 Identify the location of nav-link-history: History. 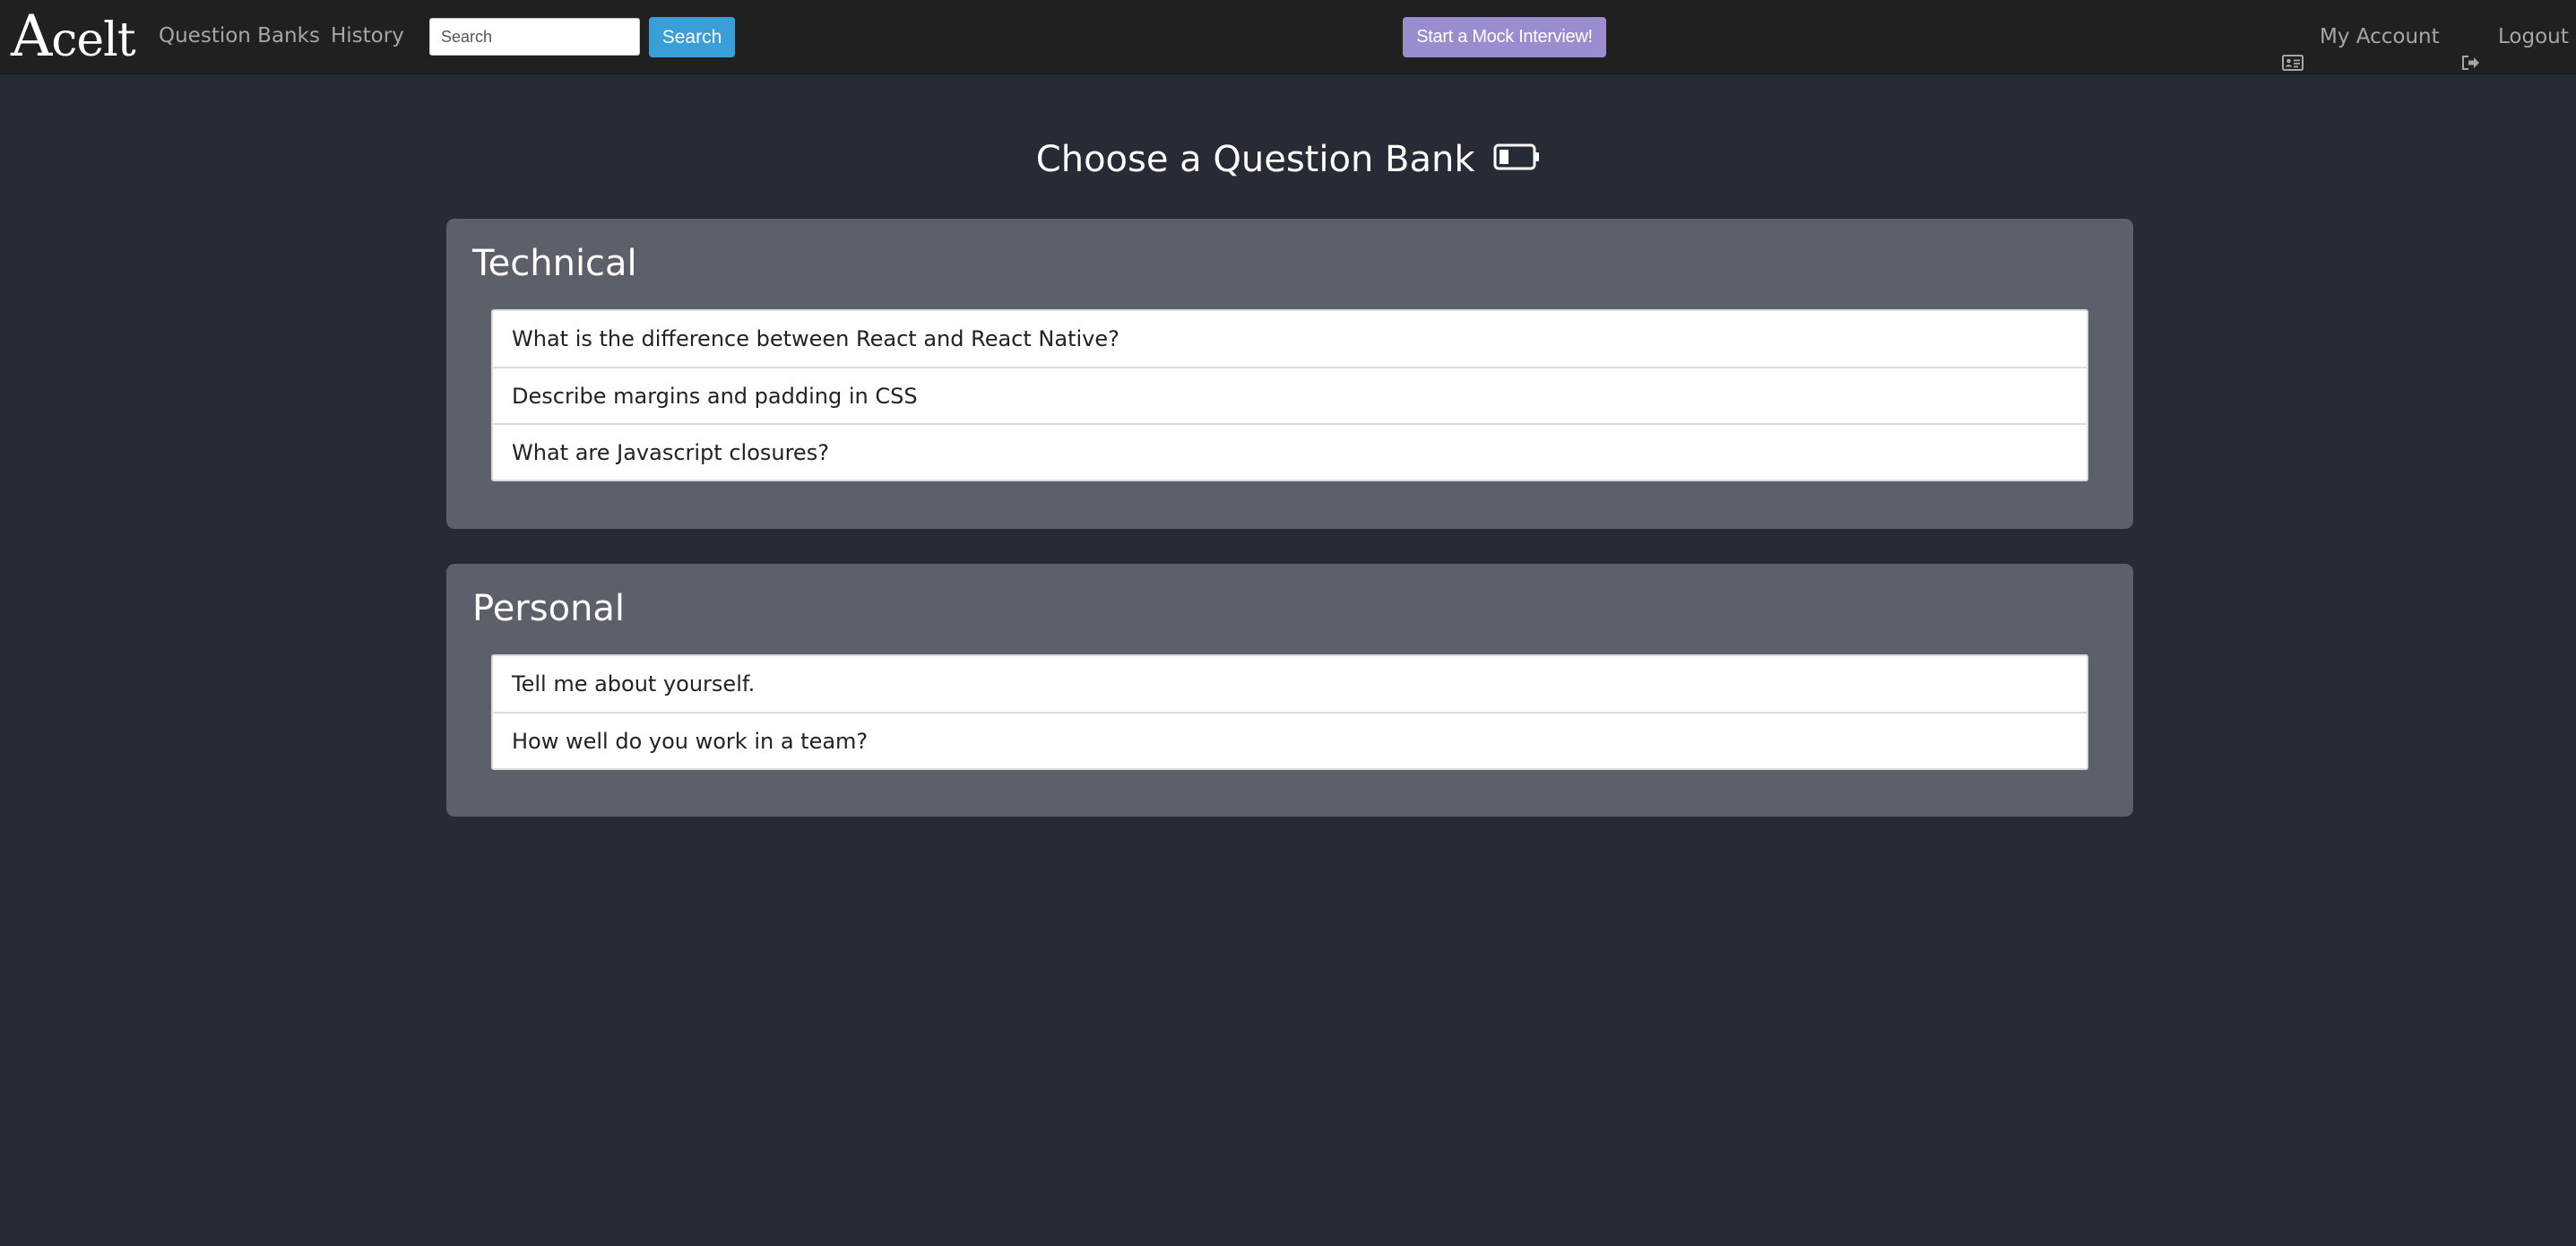
(367, 37).